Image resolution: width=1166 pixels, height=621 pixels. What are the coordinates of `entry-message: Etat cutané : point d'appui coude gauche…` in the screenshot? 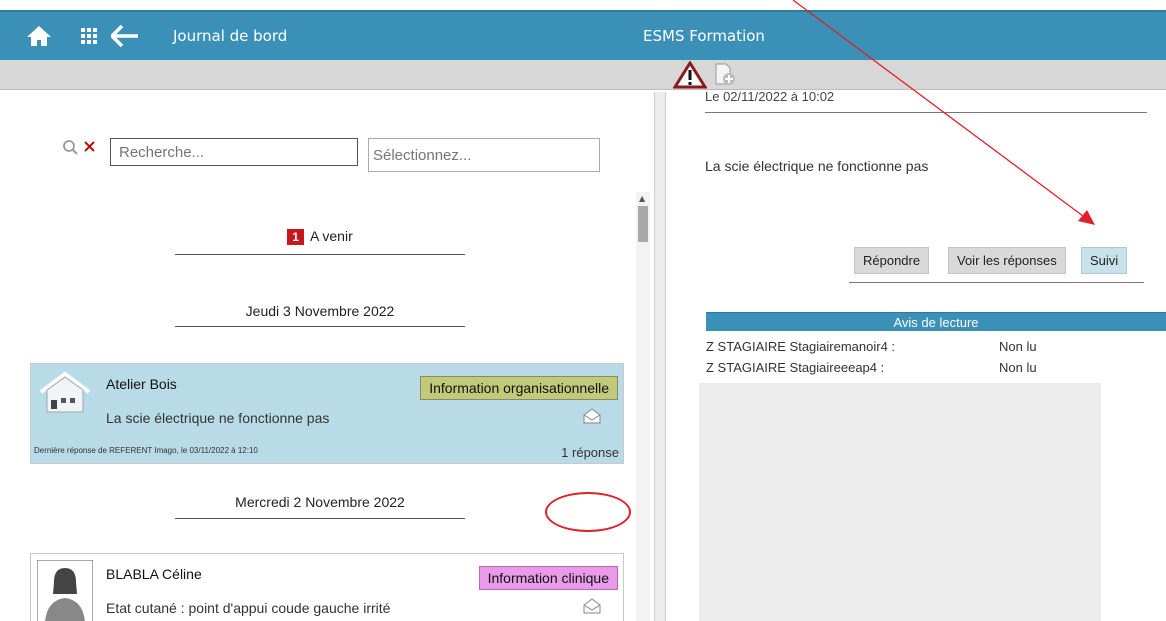 It's located at (248, 608).